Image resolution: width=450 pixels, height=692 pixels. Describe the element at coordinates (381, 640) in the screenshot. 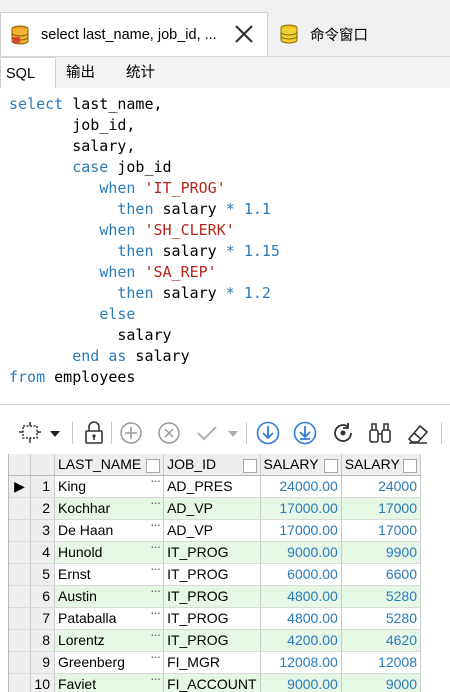

I see `salary-adjusted-cell: 4620` at that location.